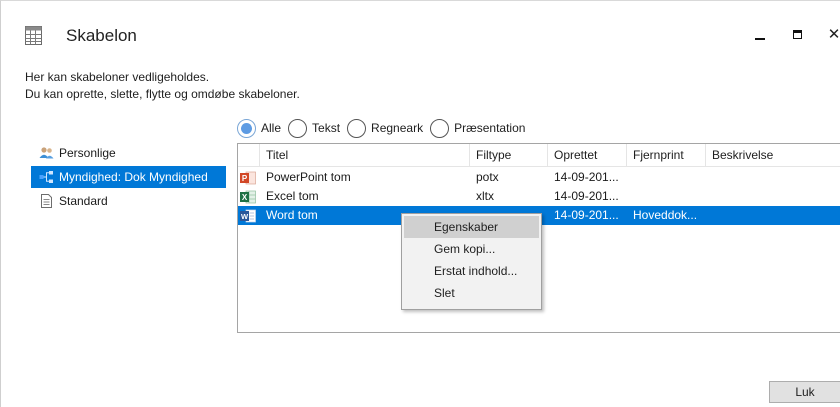  Describe the element at coordinates (509, 155) in the screenshot. I see `column-header-filtype: Filtype` at that location.